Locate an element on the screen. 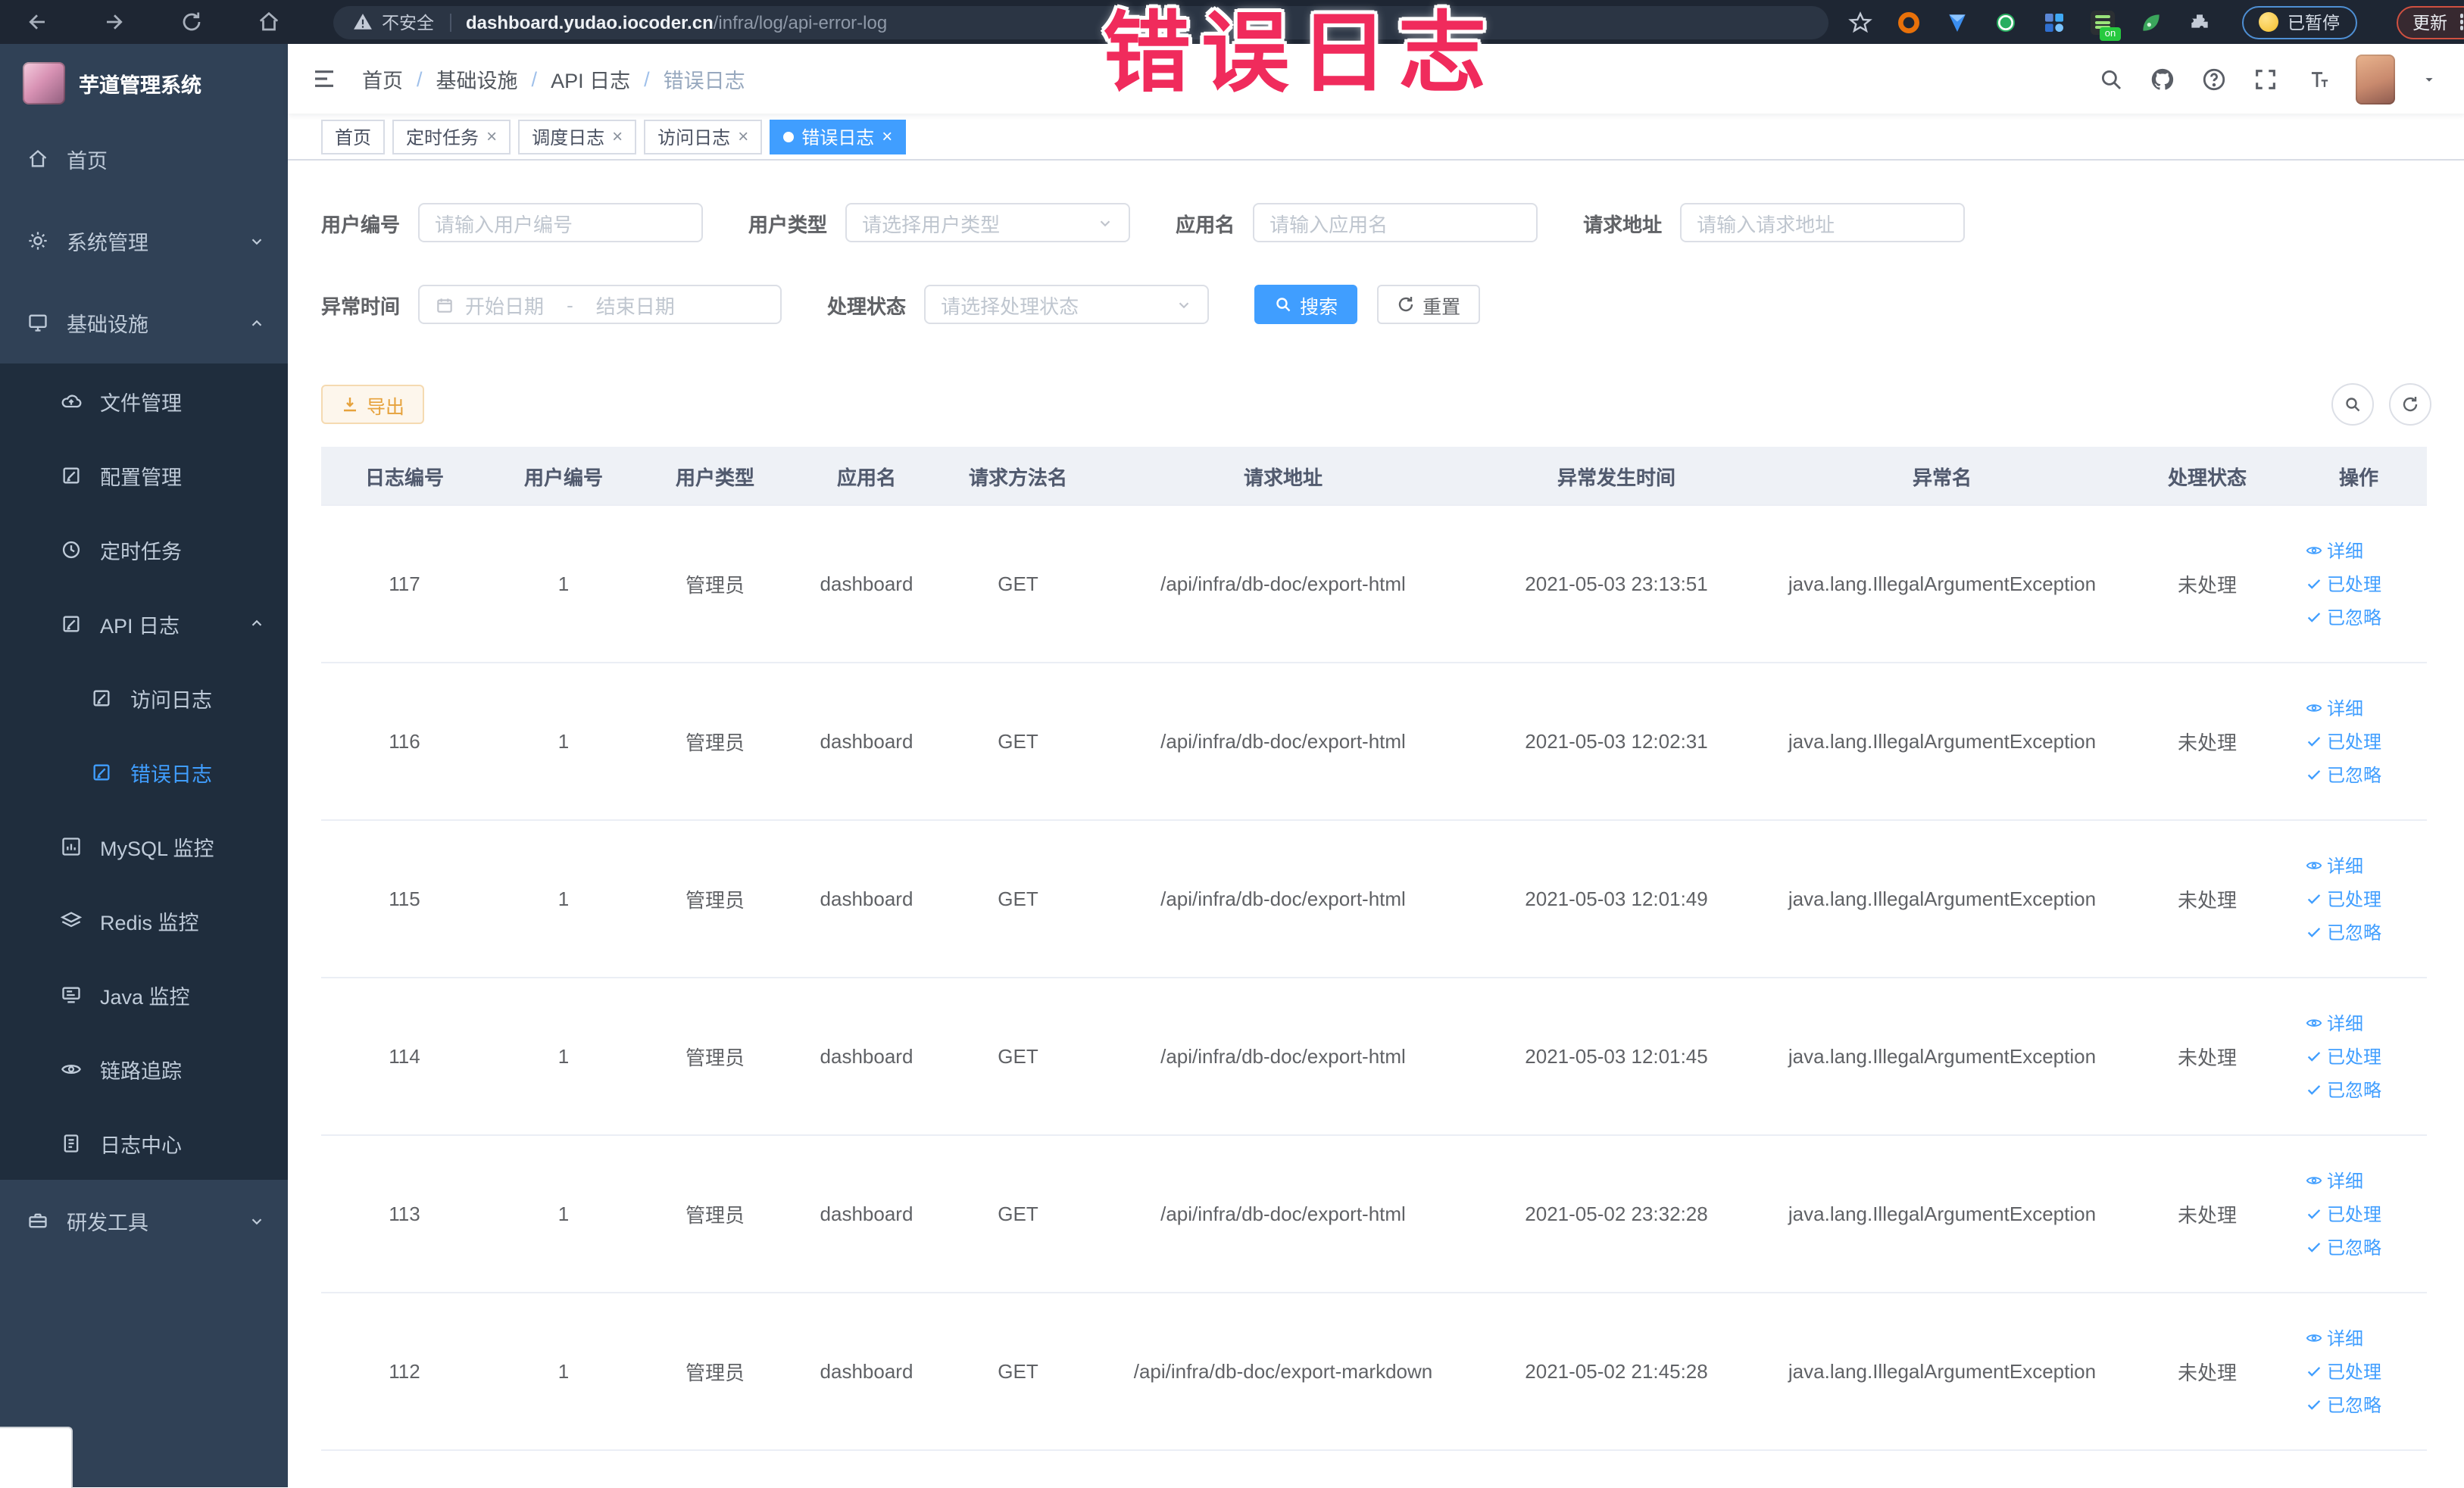 Image resolution: width=2464 pixels, height=1488 pixels. font-size-icon is located at coordinates (2316, 79).